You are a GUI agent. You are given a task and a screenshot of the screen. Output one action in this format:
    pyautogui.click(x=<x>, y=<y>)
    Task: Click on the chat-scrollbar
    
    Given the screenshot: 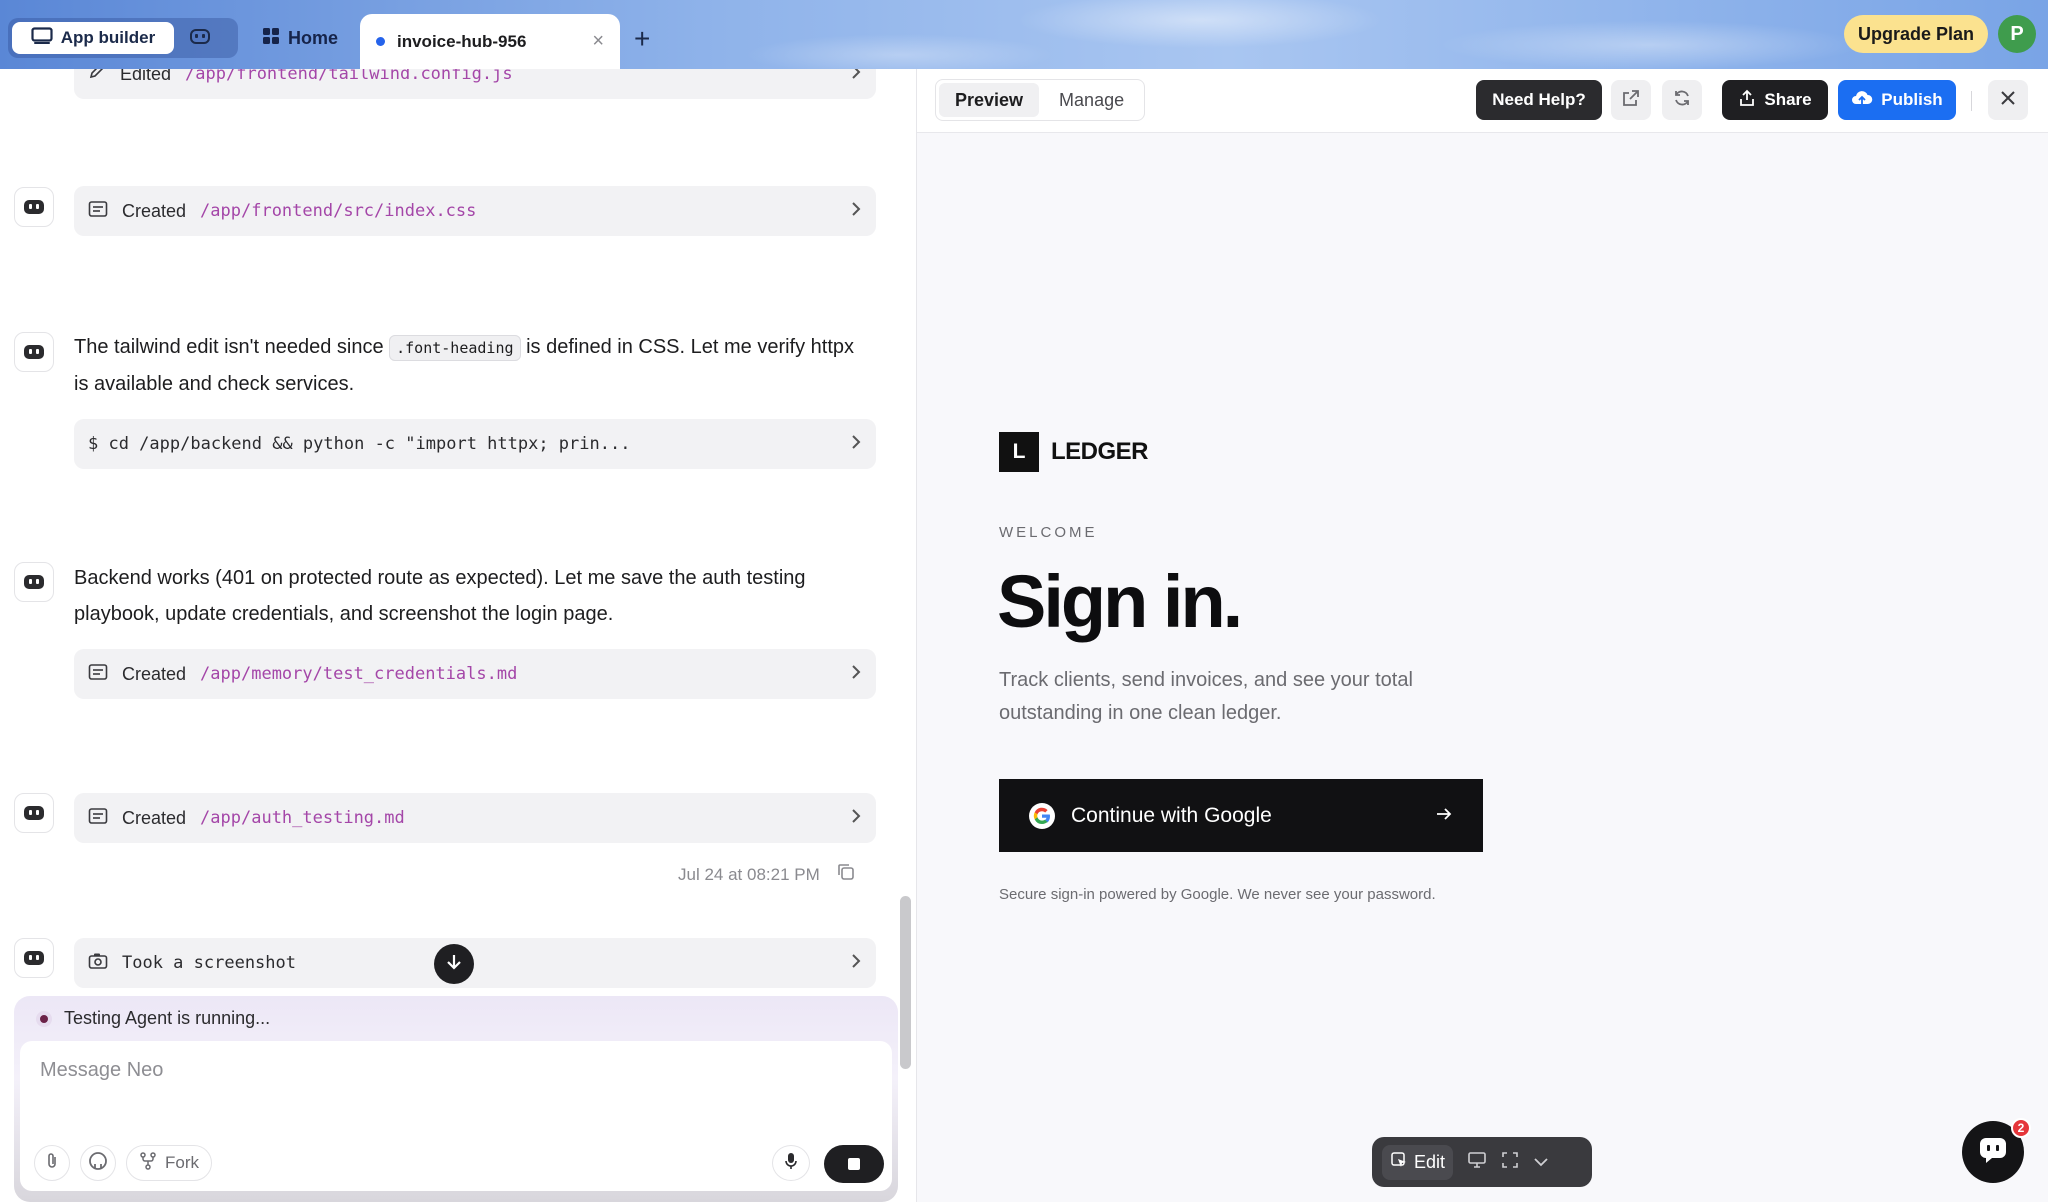 What is the action you would take?
    pyautogui.click(x=905, y=982)
    